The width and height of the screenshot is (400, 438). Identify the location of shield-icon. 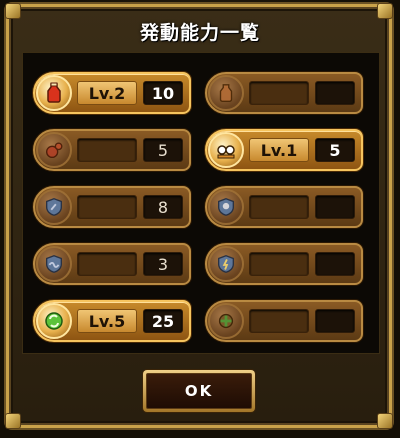
(54, 207).